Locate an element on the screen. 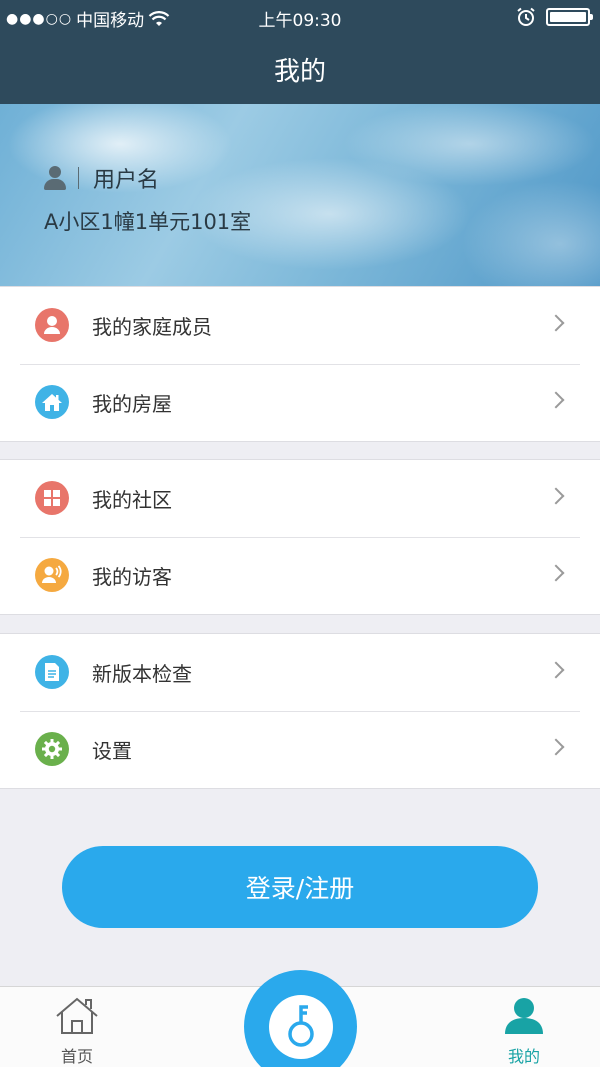  tab-mine-label: 我的 is located at coordinates (523, 1056).